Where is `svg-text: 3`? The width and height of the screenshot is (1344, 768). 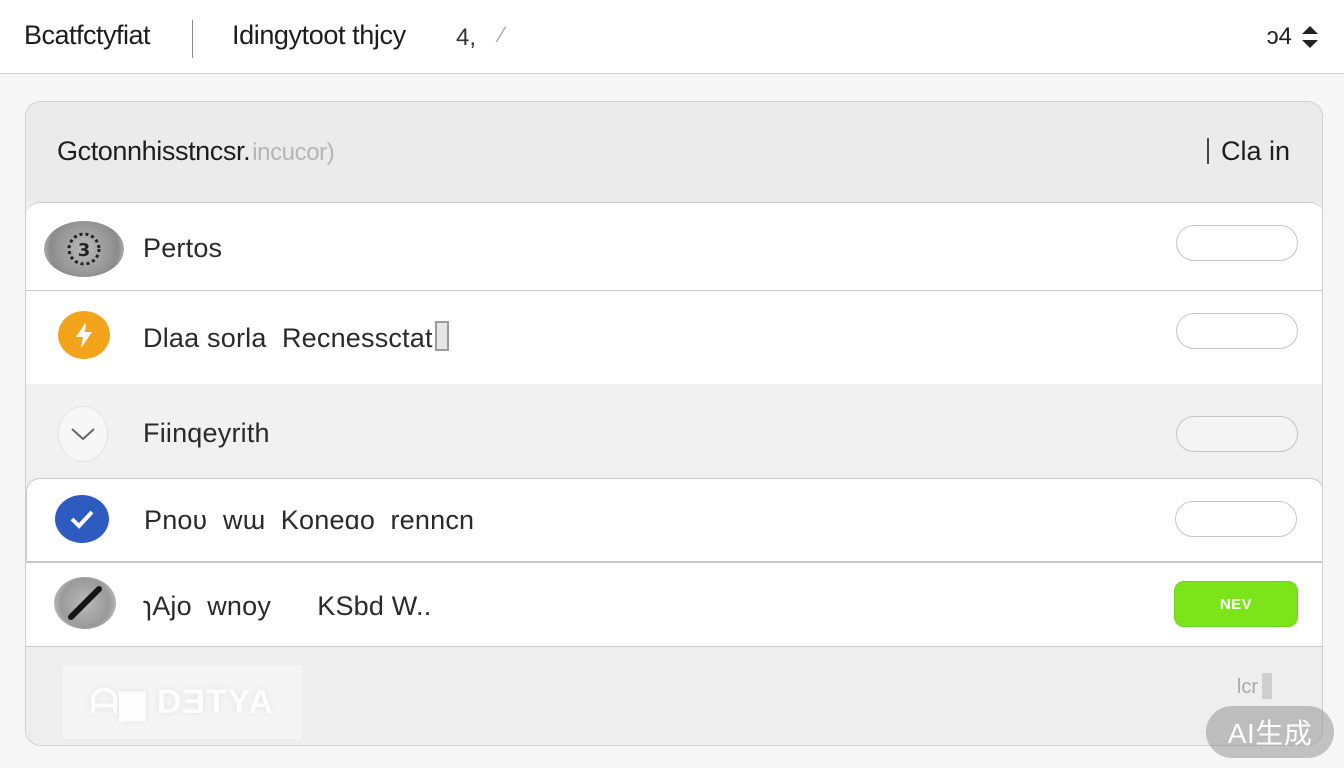
svg-text: 3 is located at coordinates (84, 250).